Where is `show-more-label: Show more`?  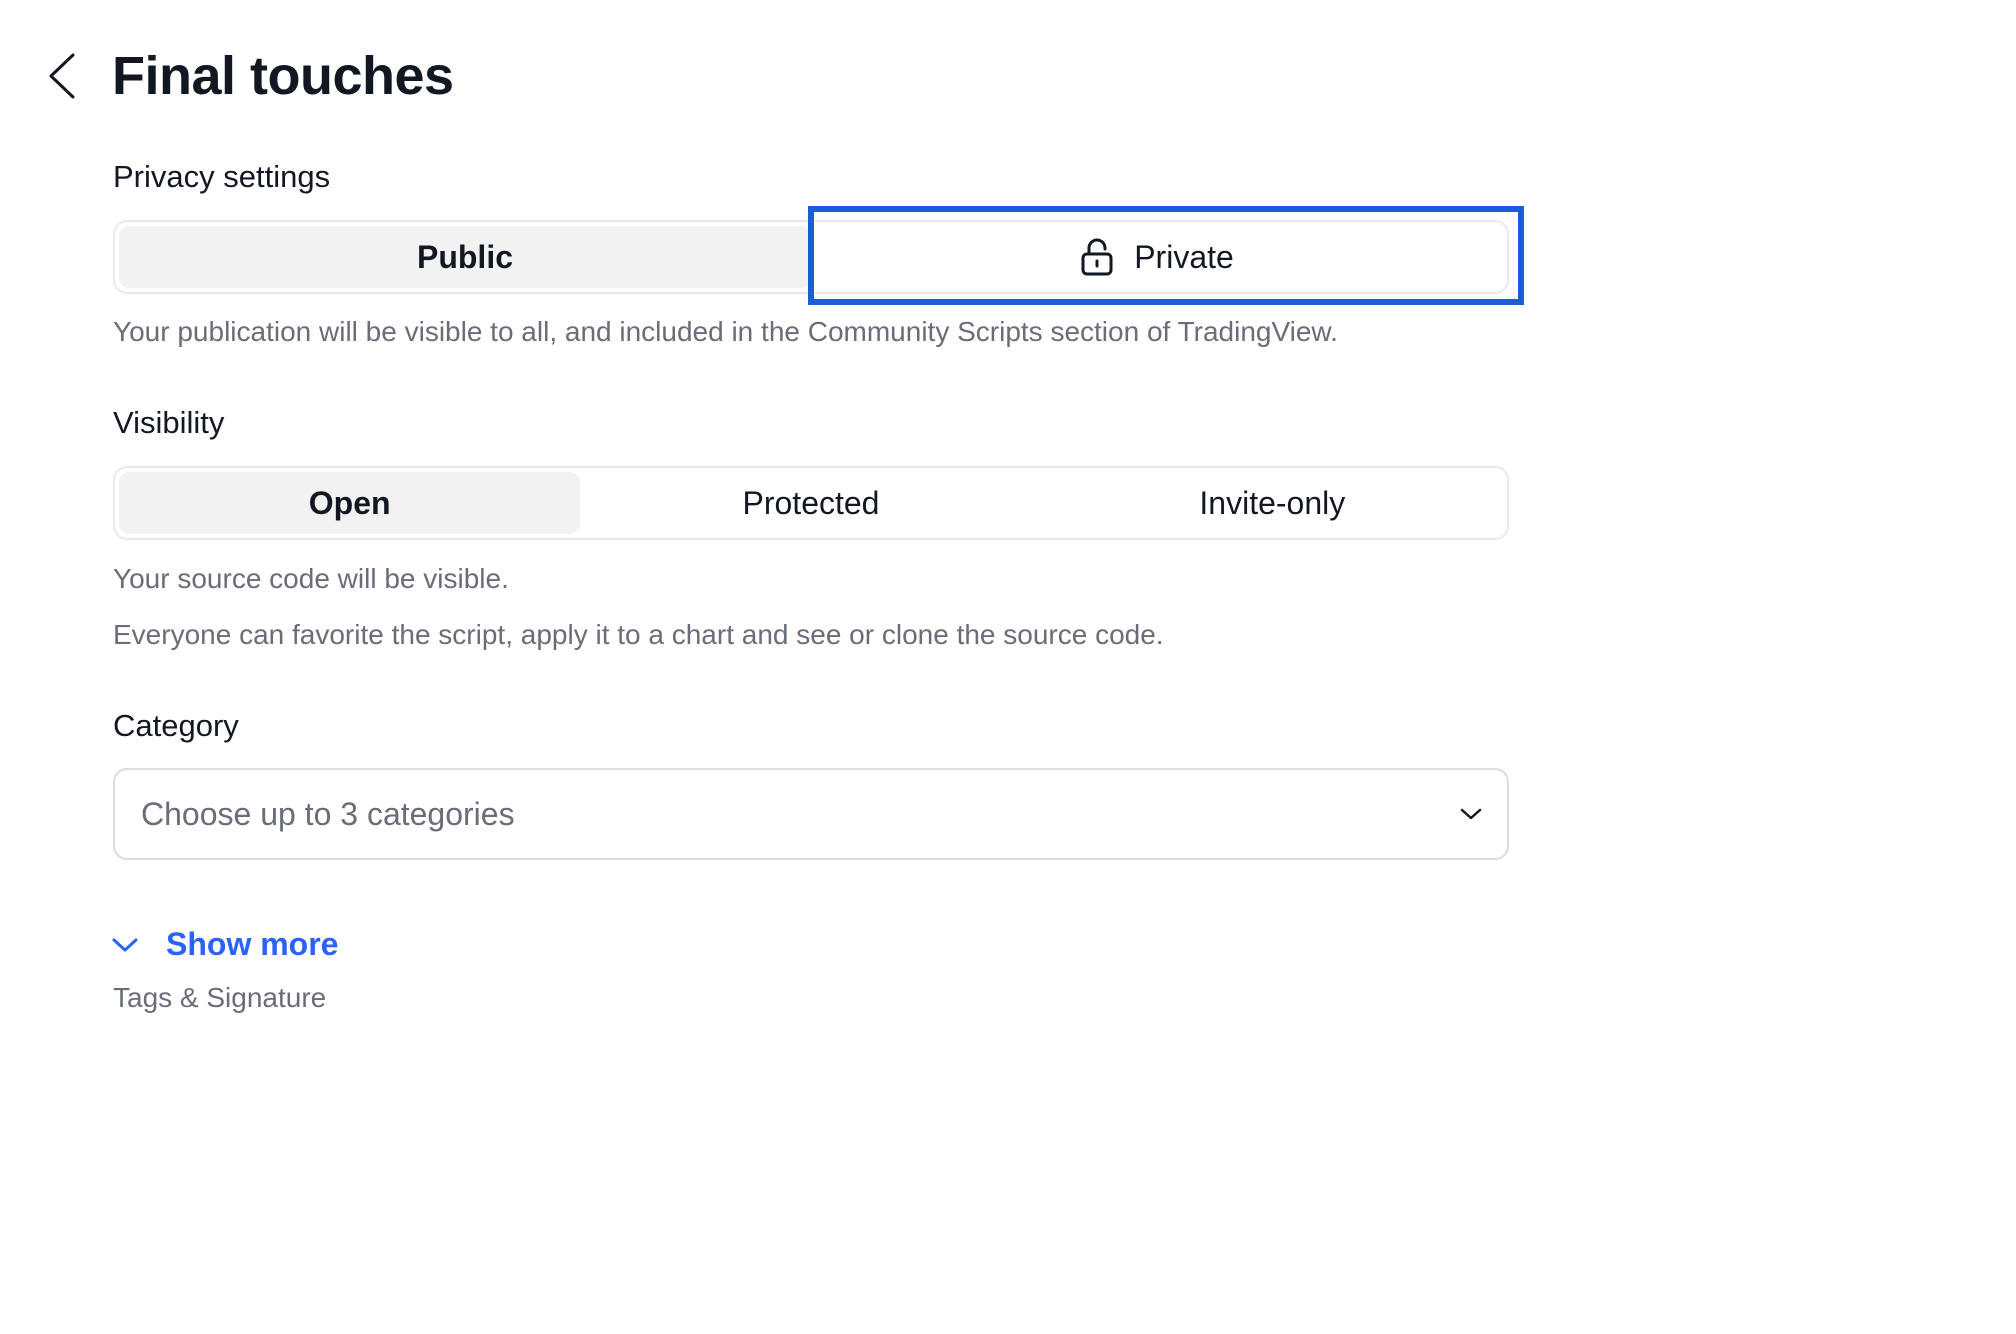 show-more-label: Show more is located at coordinates (252, 944).